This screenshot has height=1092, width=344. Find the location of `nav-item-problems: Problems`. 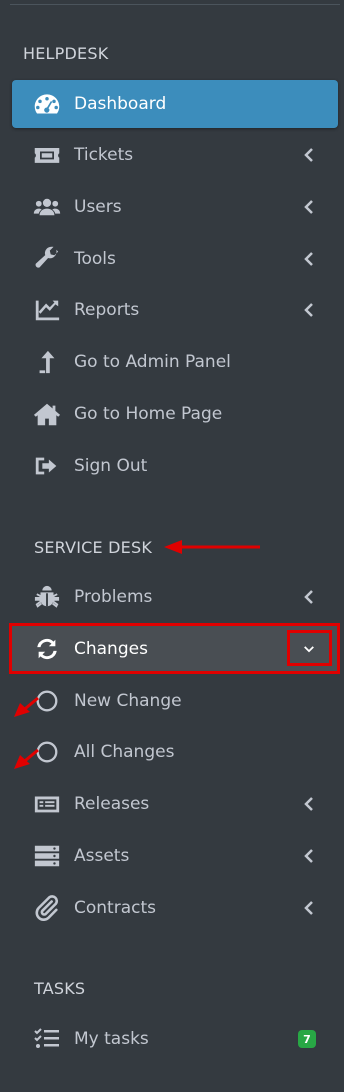

nav-item-problems: Problems is located at coordinates (175, 597).